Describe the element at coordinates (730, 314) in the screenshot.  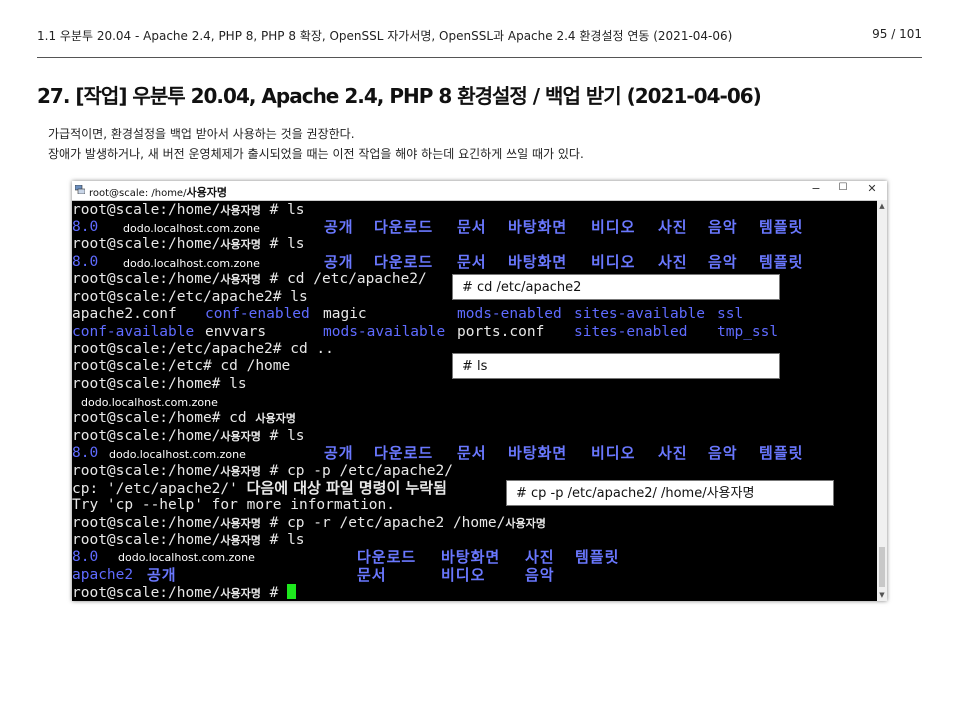
I see `dir-ssl: ssl` at that location.